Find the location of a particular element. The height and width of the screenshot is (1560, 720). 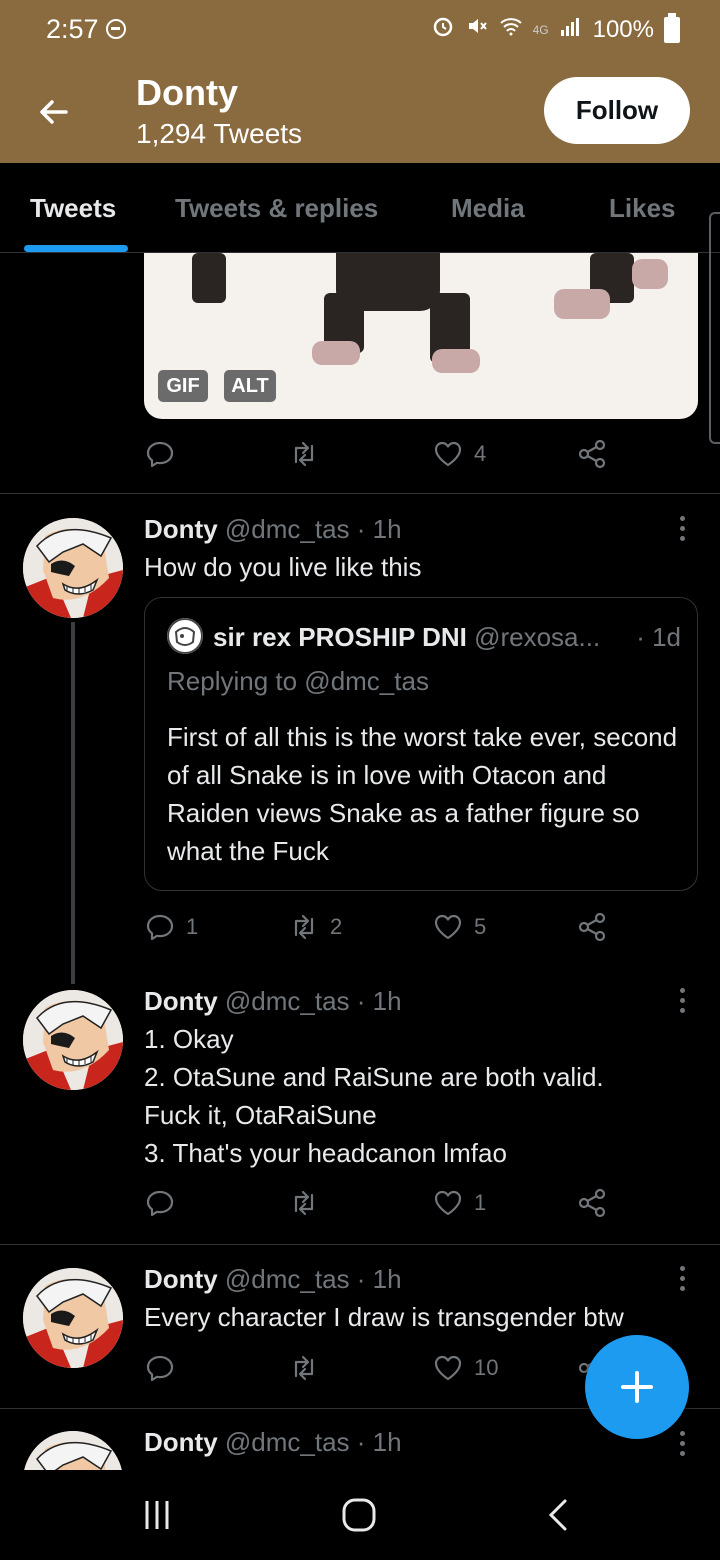

like-button: 10 is located at coordinates (465, 1368).